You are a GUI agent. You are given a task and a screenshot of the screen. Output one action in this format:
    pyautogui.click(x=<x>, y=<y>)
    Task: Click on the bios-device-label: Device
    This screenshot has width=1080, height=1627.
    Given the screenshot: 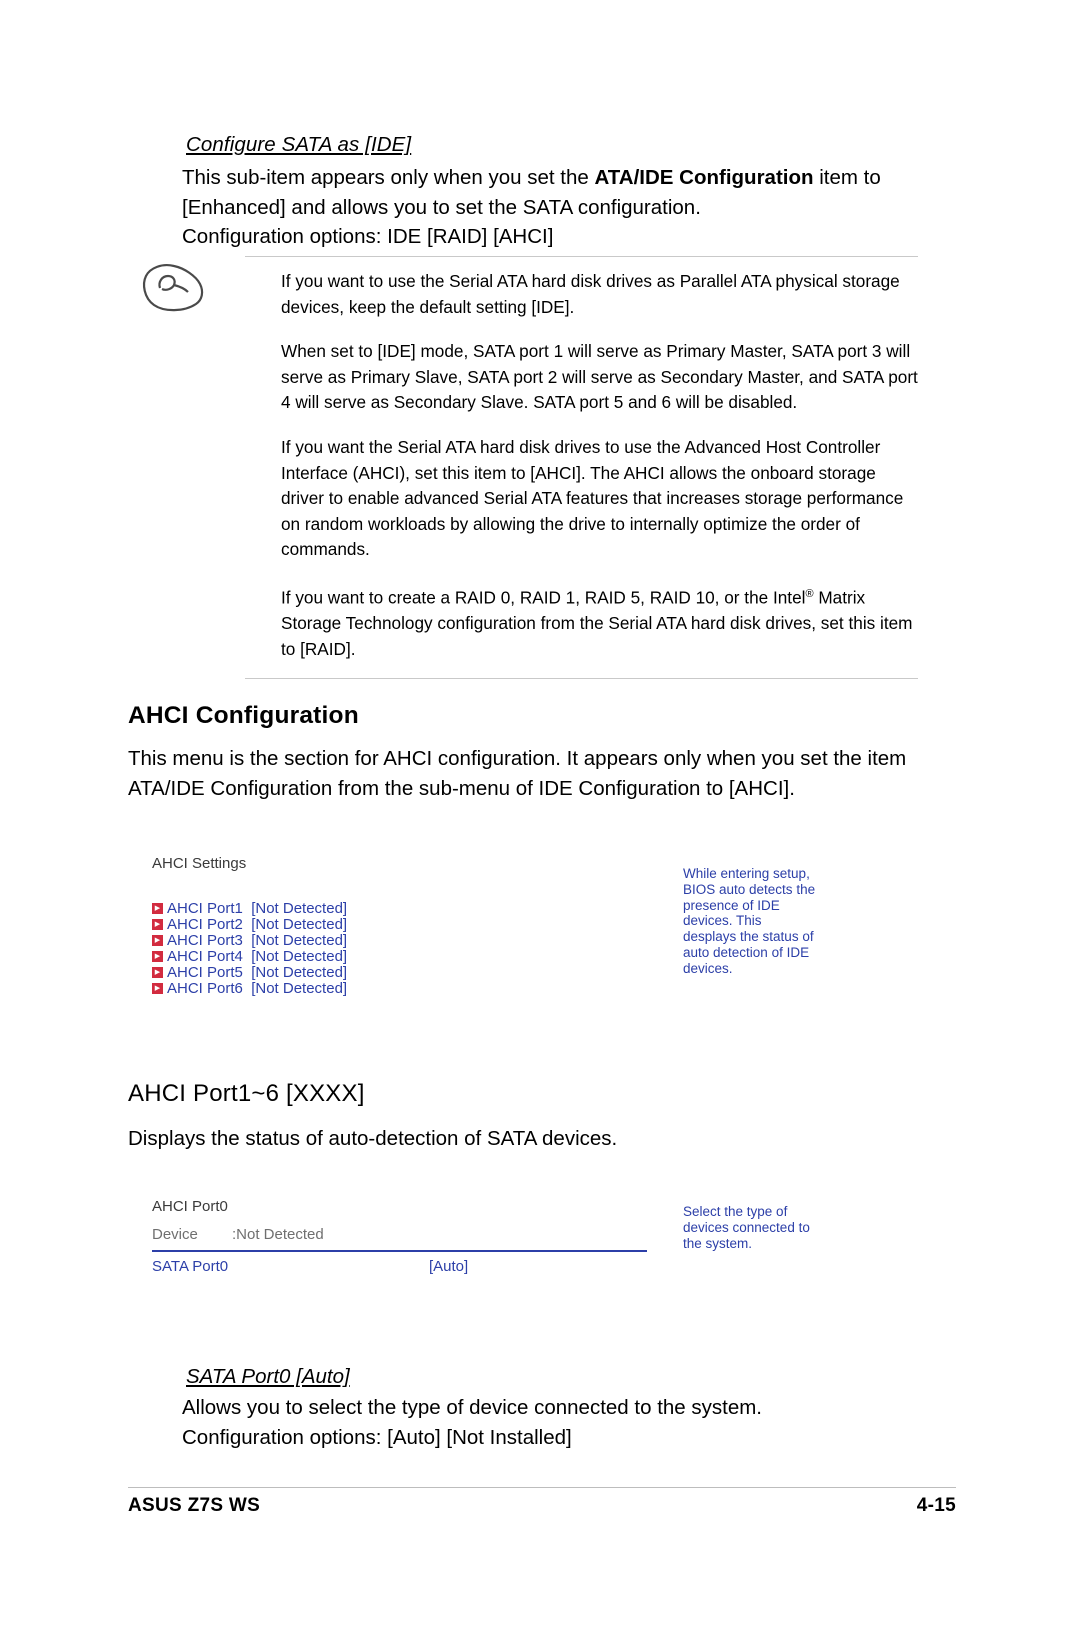 What is the action you would take?
    pyautogui.click(x=175, y=1234)
    